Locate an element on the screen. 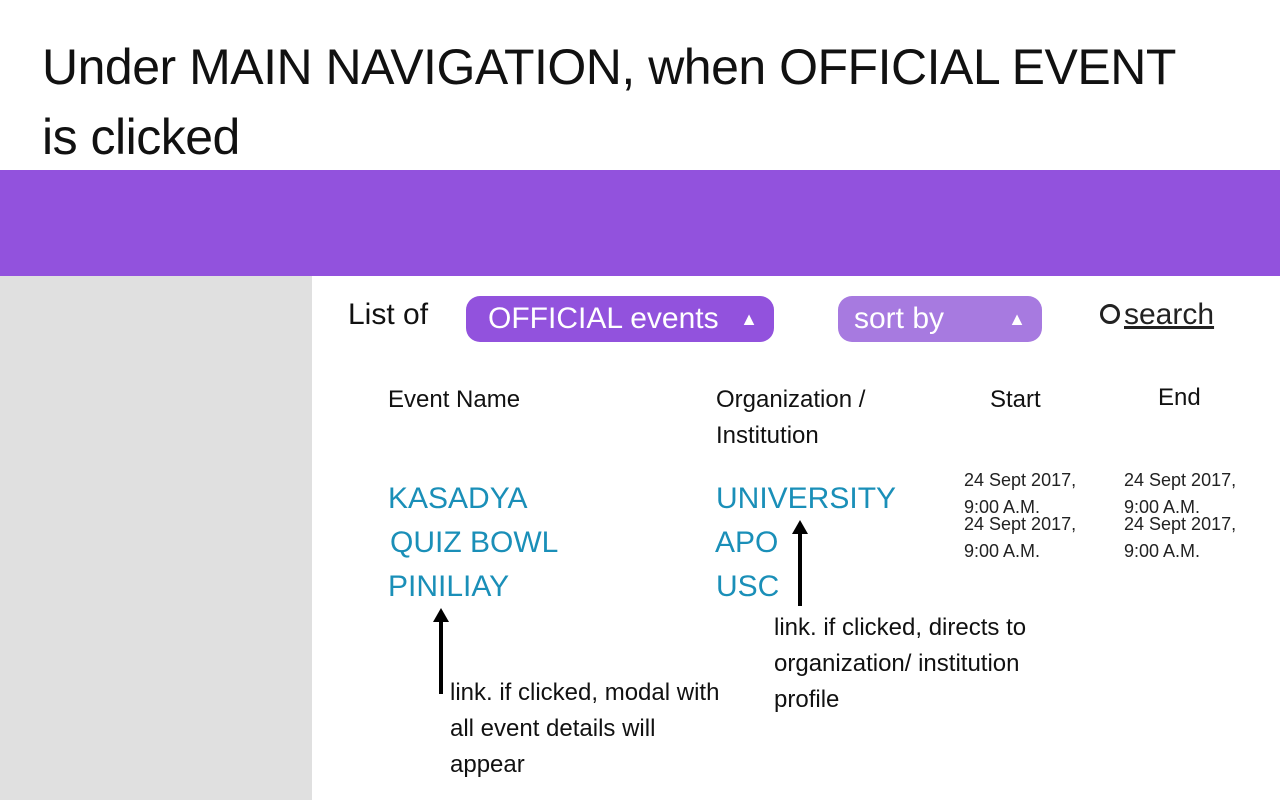 The width and height of the screenshot is (1280, 800). heading-line-2: is clicked is located at coordinates (141, 137).